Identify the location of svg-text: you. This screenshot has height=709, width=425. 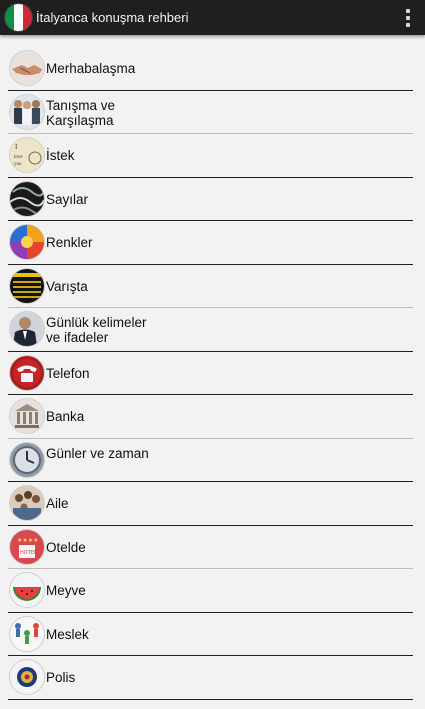
(18, 164).